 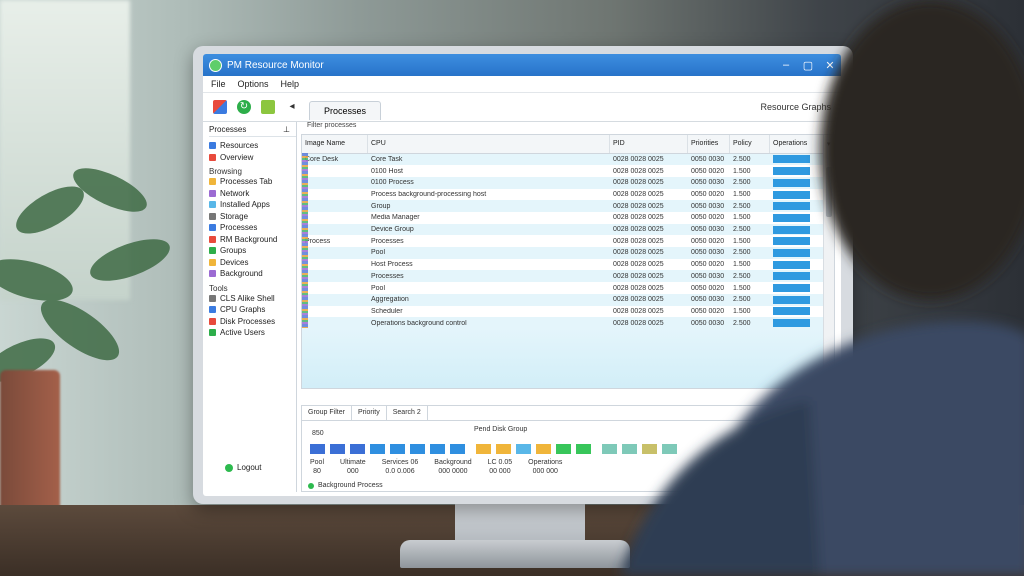 I want to click on sidebar-item: Disk Processes, so click(x=252, y=322).